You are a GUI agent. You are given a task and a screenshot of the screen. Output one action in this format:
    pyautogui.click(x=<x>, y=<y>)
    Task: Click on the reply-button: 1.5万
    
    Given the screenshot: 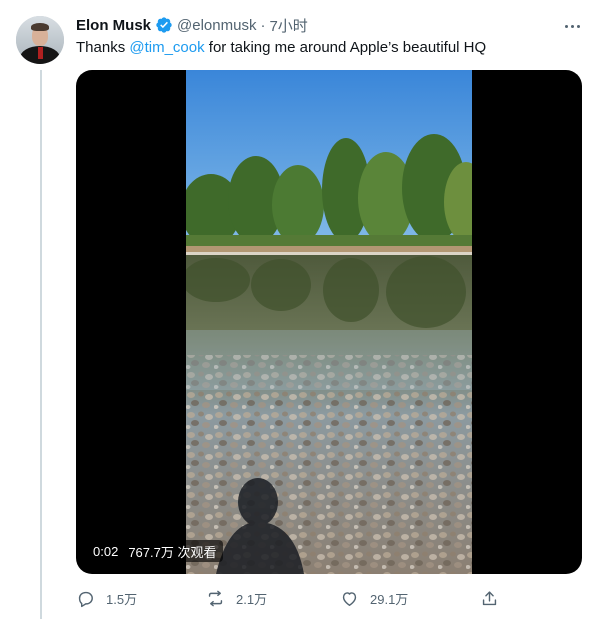 What is the action you would take?
    pyautogui.click(x=106, y=598)
    